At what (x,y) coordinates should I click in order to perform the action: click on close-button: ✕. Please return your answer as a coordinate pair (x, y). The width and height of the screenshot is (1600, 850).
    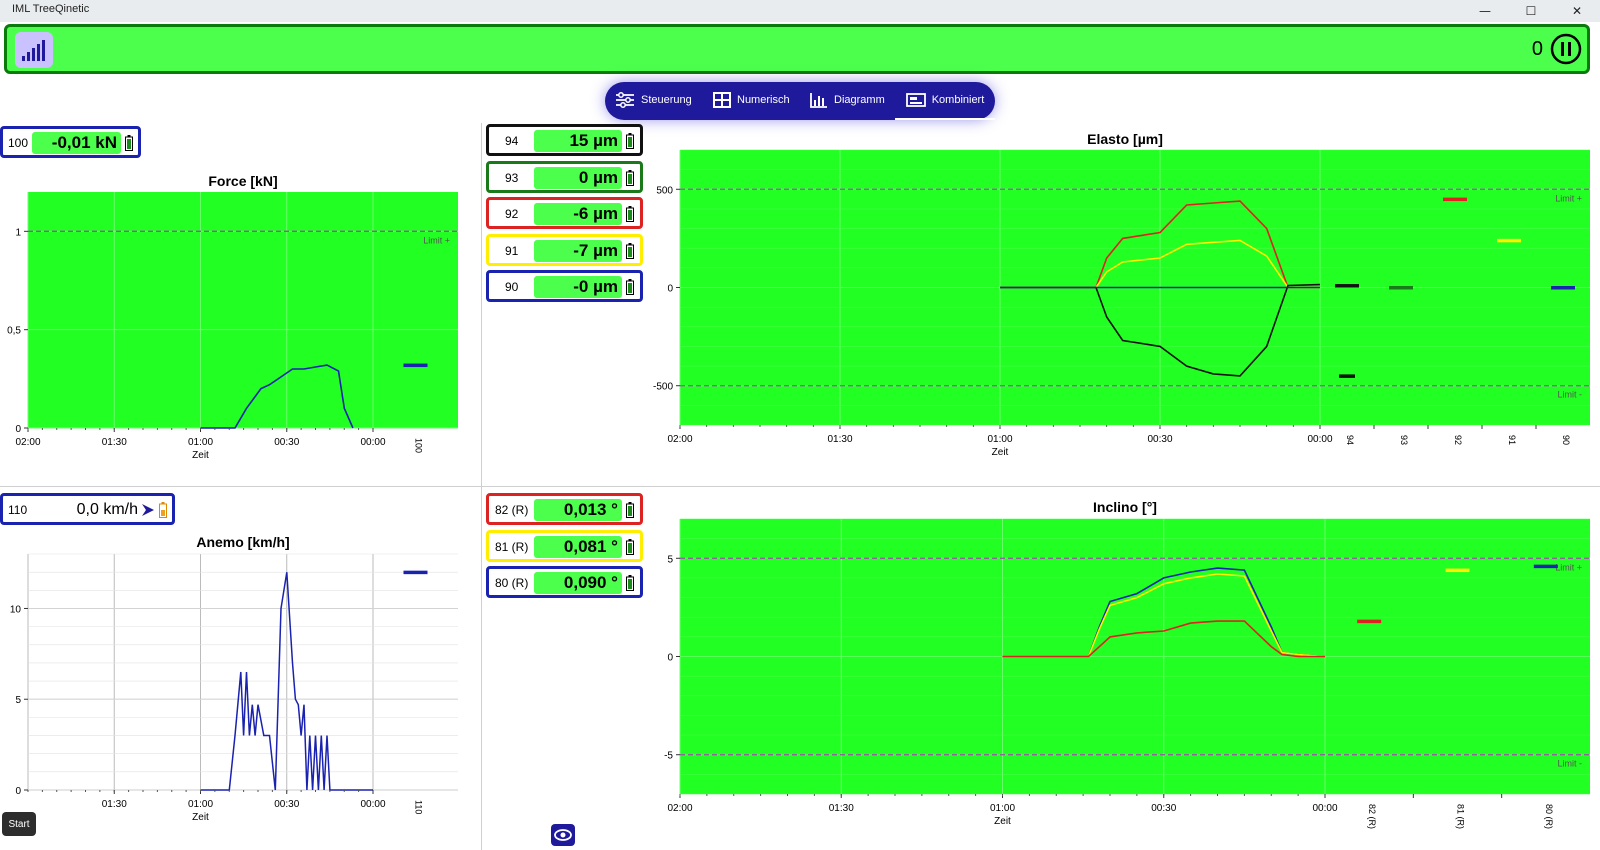
    Looking at the image, I should click on (1577, 11).